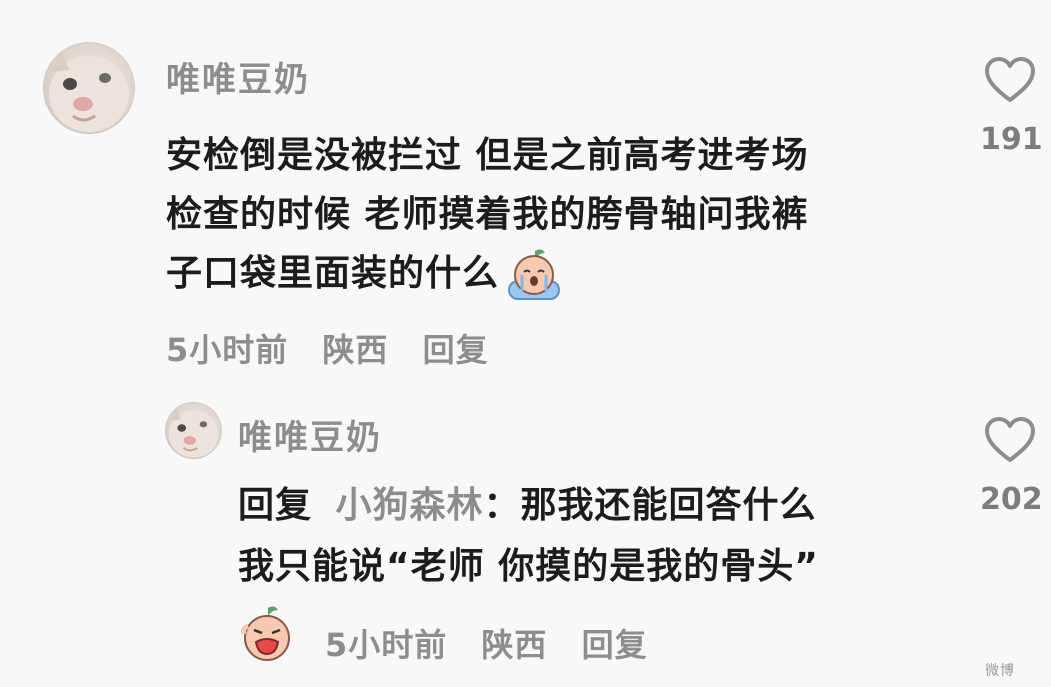  What do you see at coordinates (1011, 139) in the screenshot?
I see `like-count: 191` at bounding box center [1011, 139].